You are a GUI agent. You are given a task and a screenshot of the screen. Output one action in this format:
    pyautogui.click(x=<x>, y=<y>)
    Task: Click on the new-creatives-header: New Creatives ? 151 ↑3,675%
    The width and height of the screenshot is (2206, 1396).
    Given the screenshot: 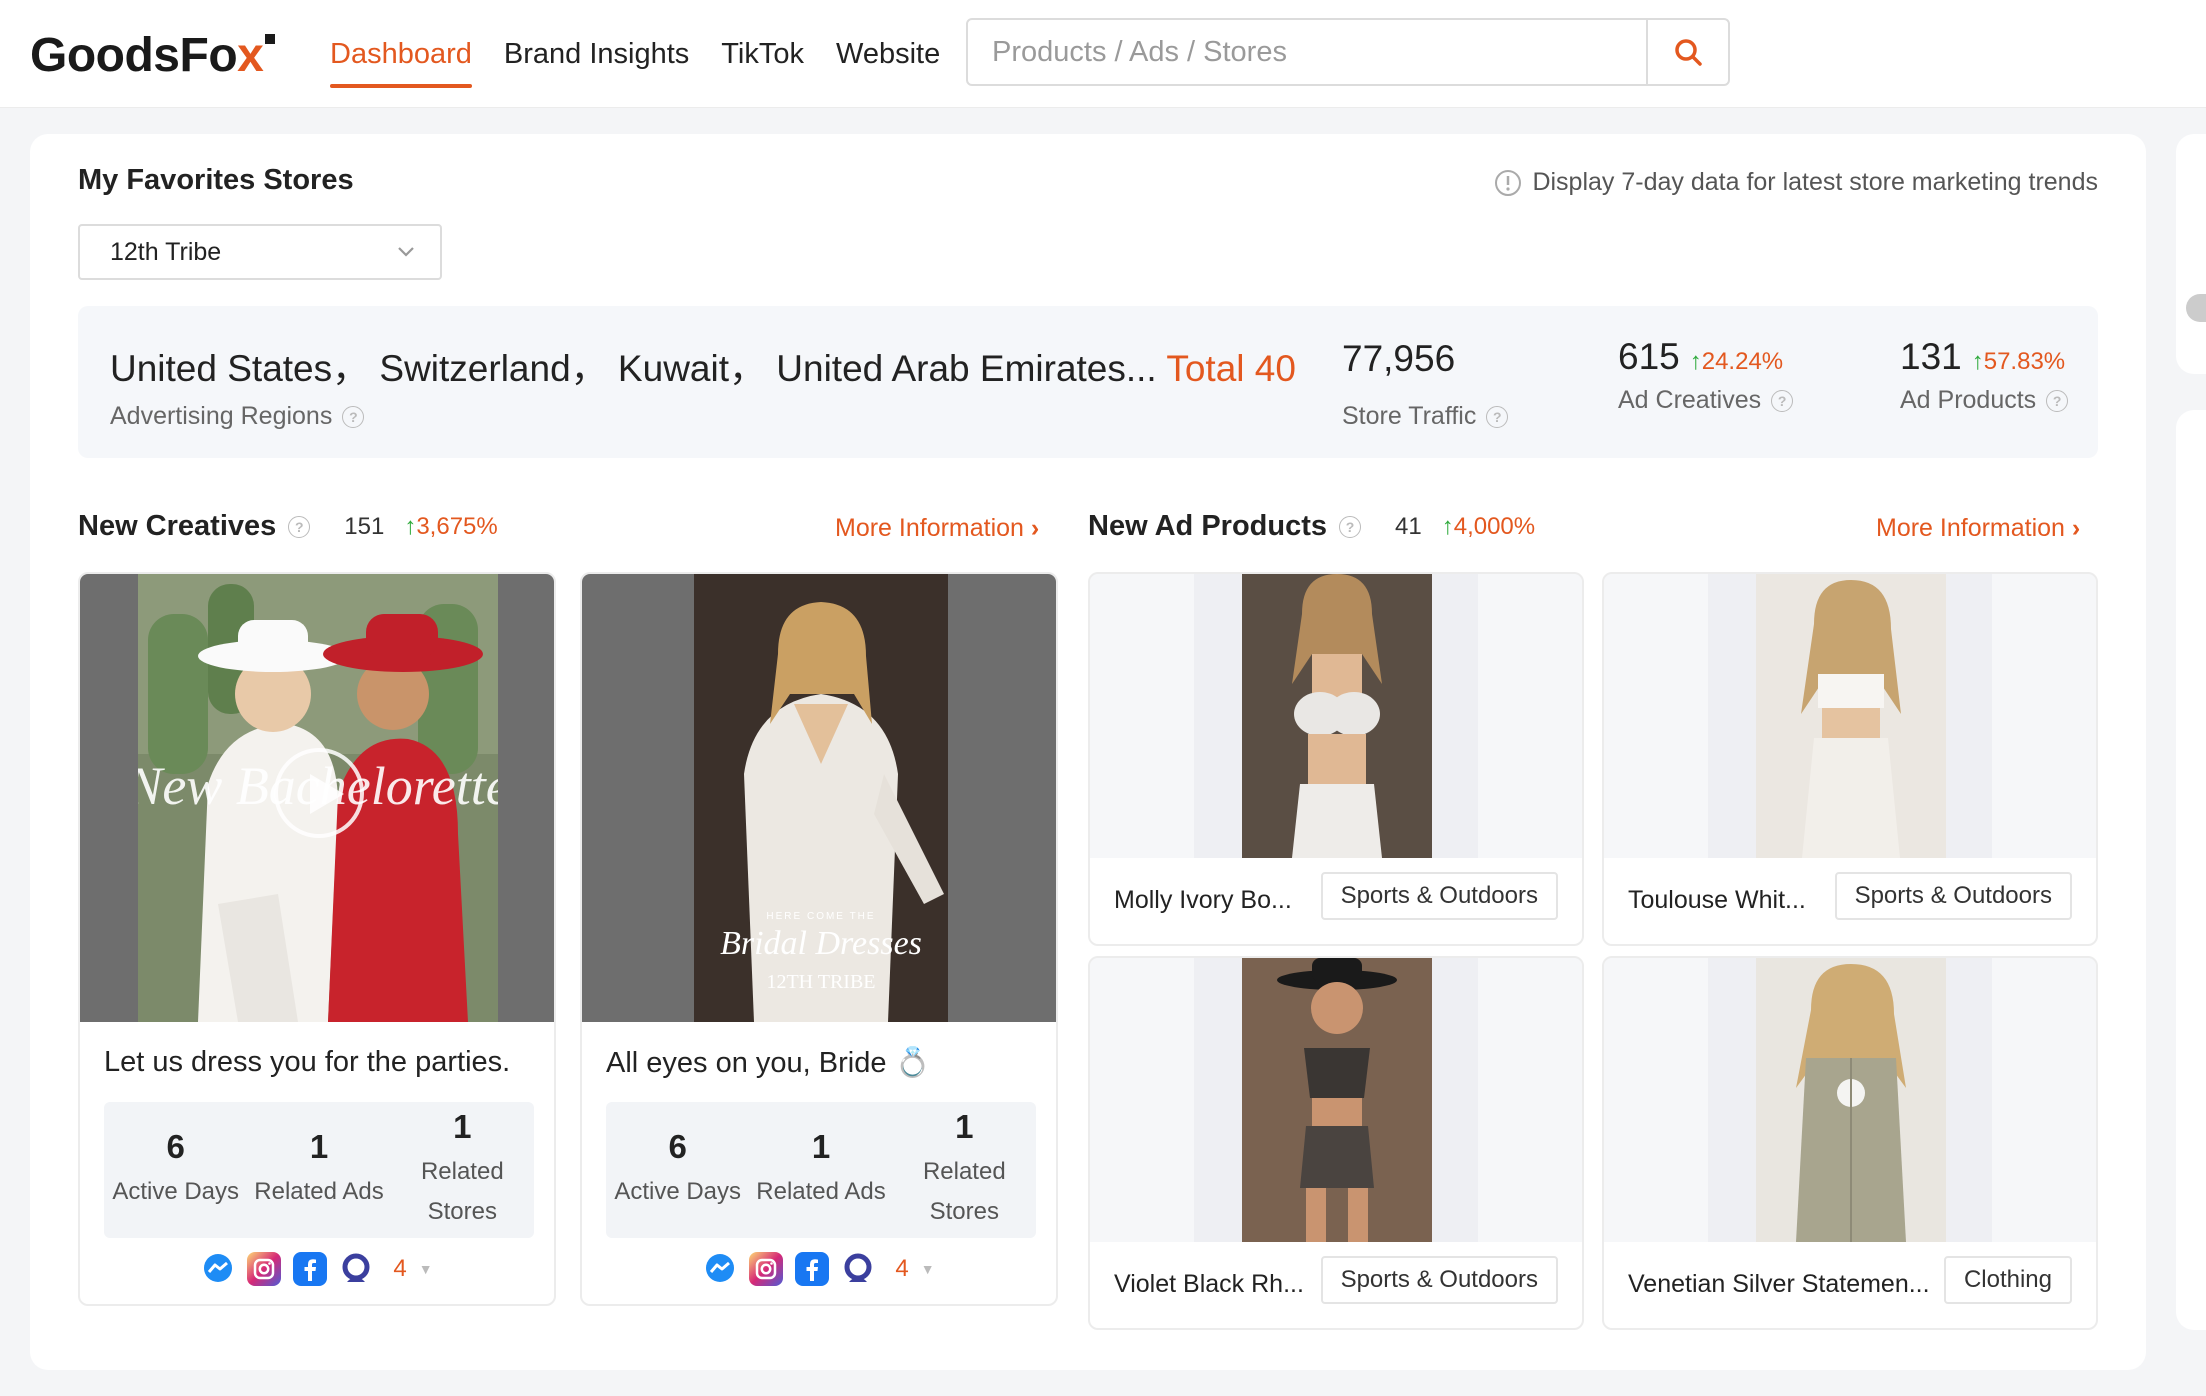 What is the action you would take?
    pyautogui.click(x=288, y=526)
    